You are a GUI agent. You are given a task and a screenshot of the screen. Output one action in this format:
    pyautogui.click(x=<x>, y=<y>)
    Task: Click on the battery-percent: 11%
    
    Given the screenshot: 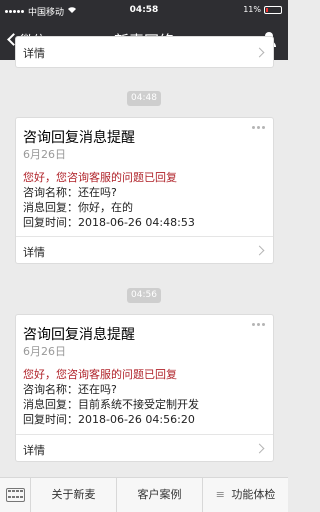 What is the action you would take?
    pyautogui.click(x=252, y=9)
    